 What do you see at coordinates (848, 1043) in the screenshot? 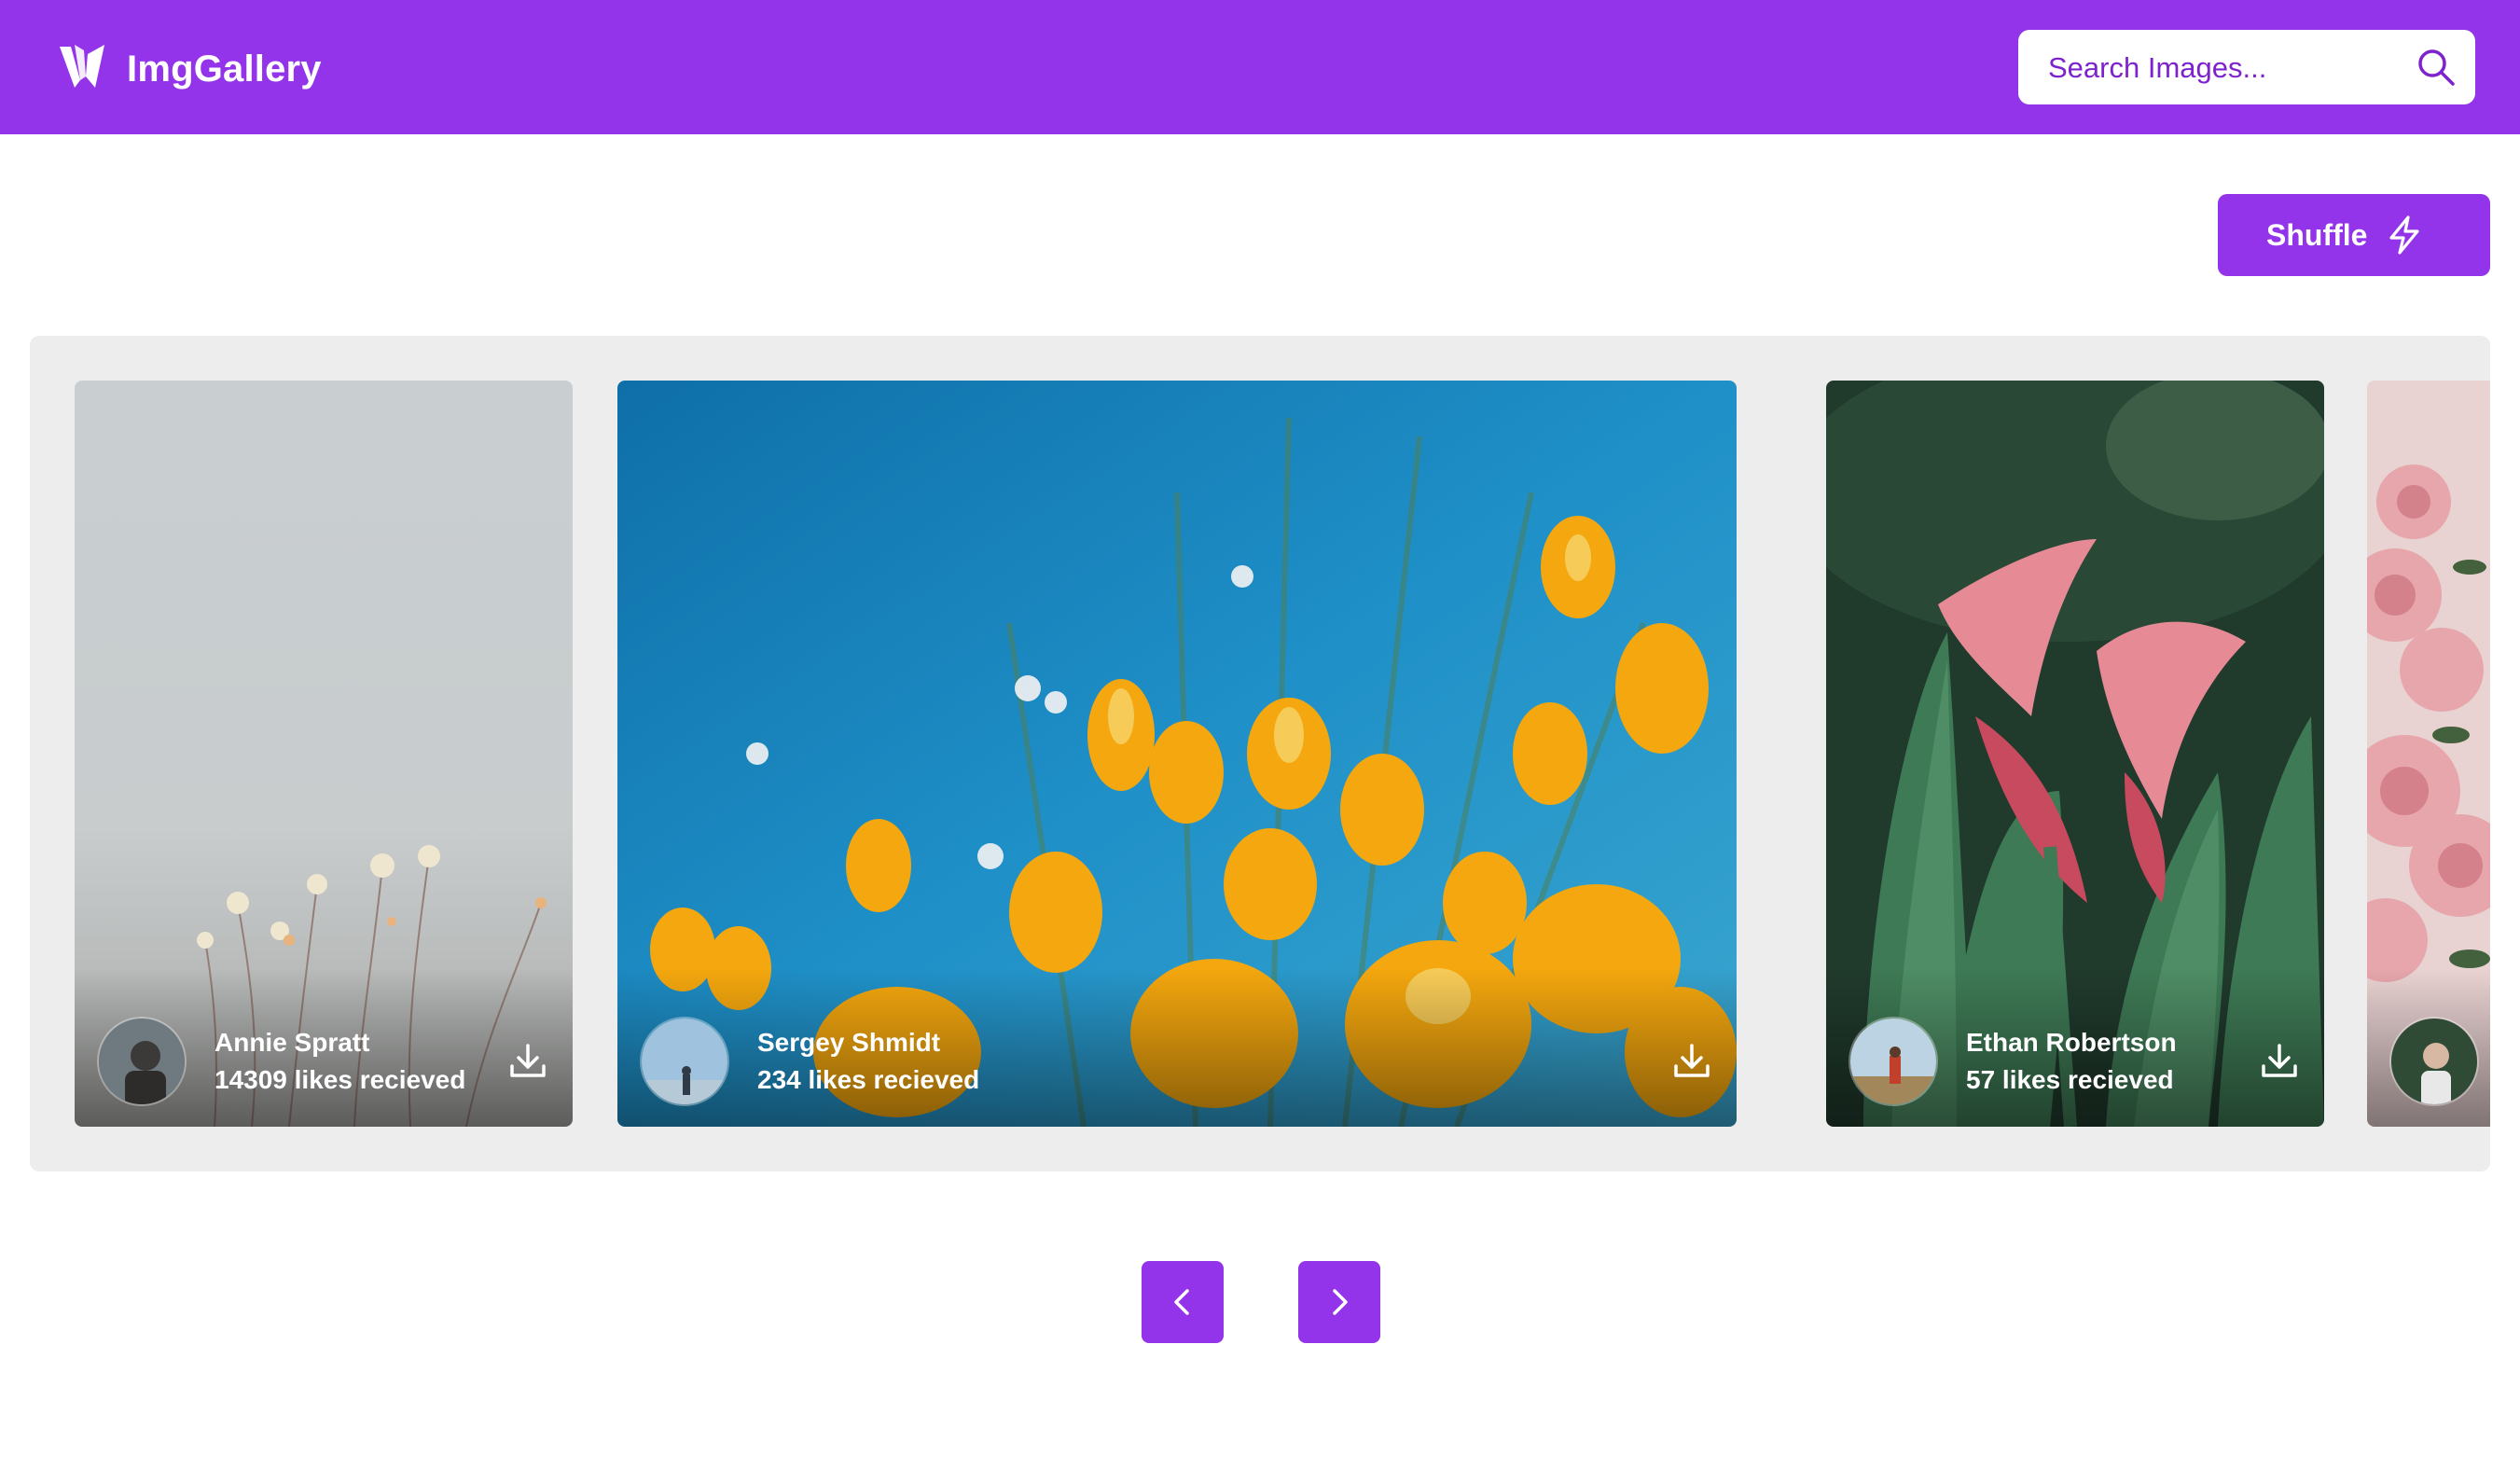
I see `author-name: Sergey Shmidt` at bounding box center [848, 1043].